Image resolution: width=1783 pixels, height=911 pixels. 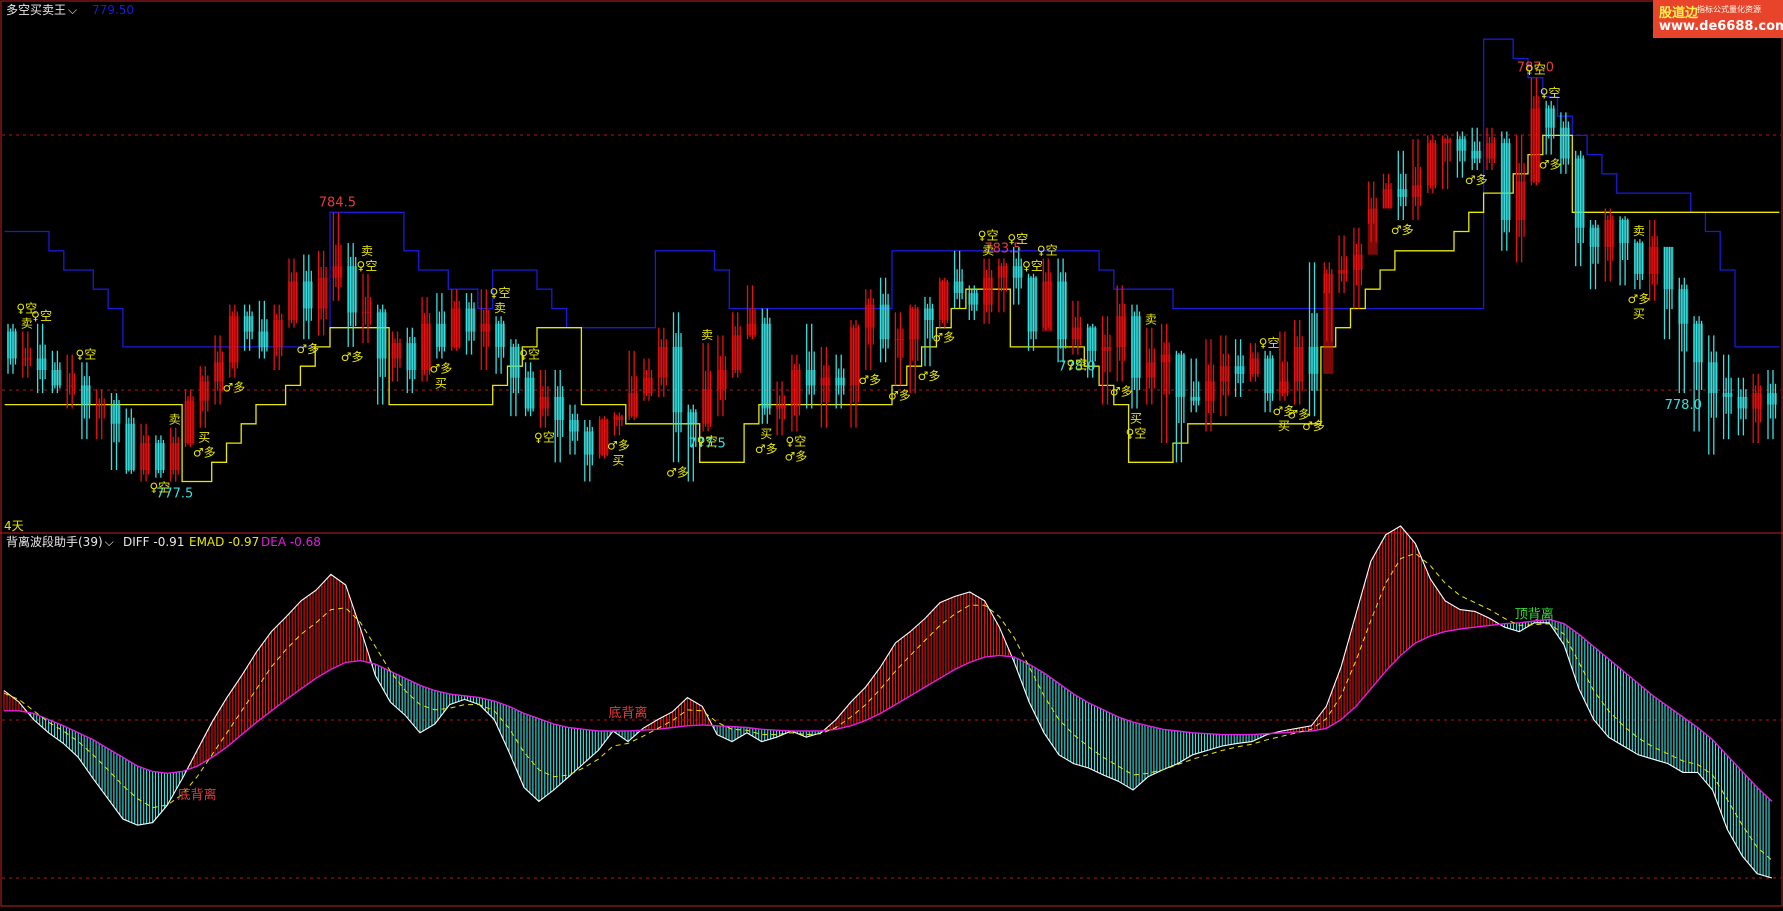 I want to click on top-panel-title: 多空买卖王 ⌵, so click(x=41, y=10).